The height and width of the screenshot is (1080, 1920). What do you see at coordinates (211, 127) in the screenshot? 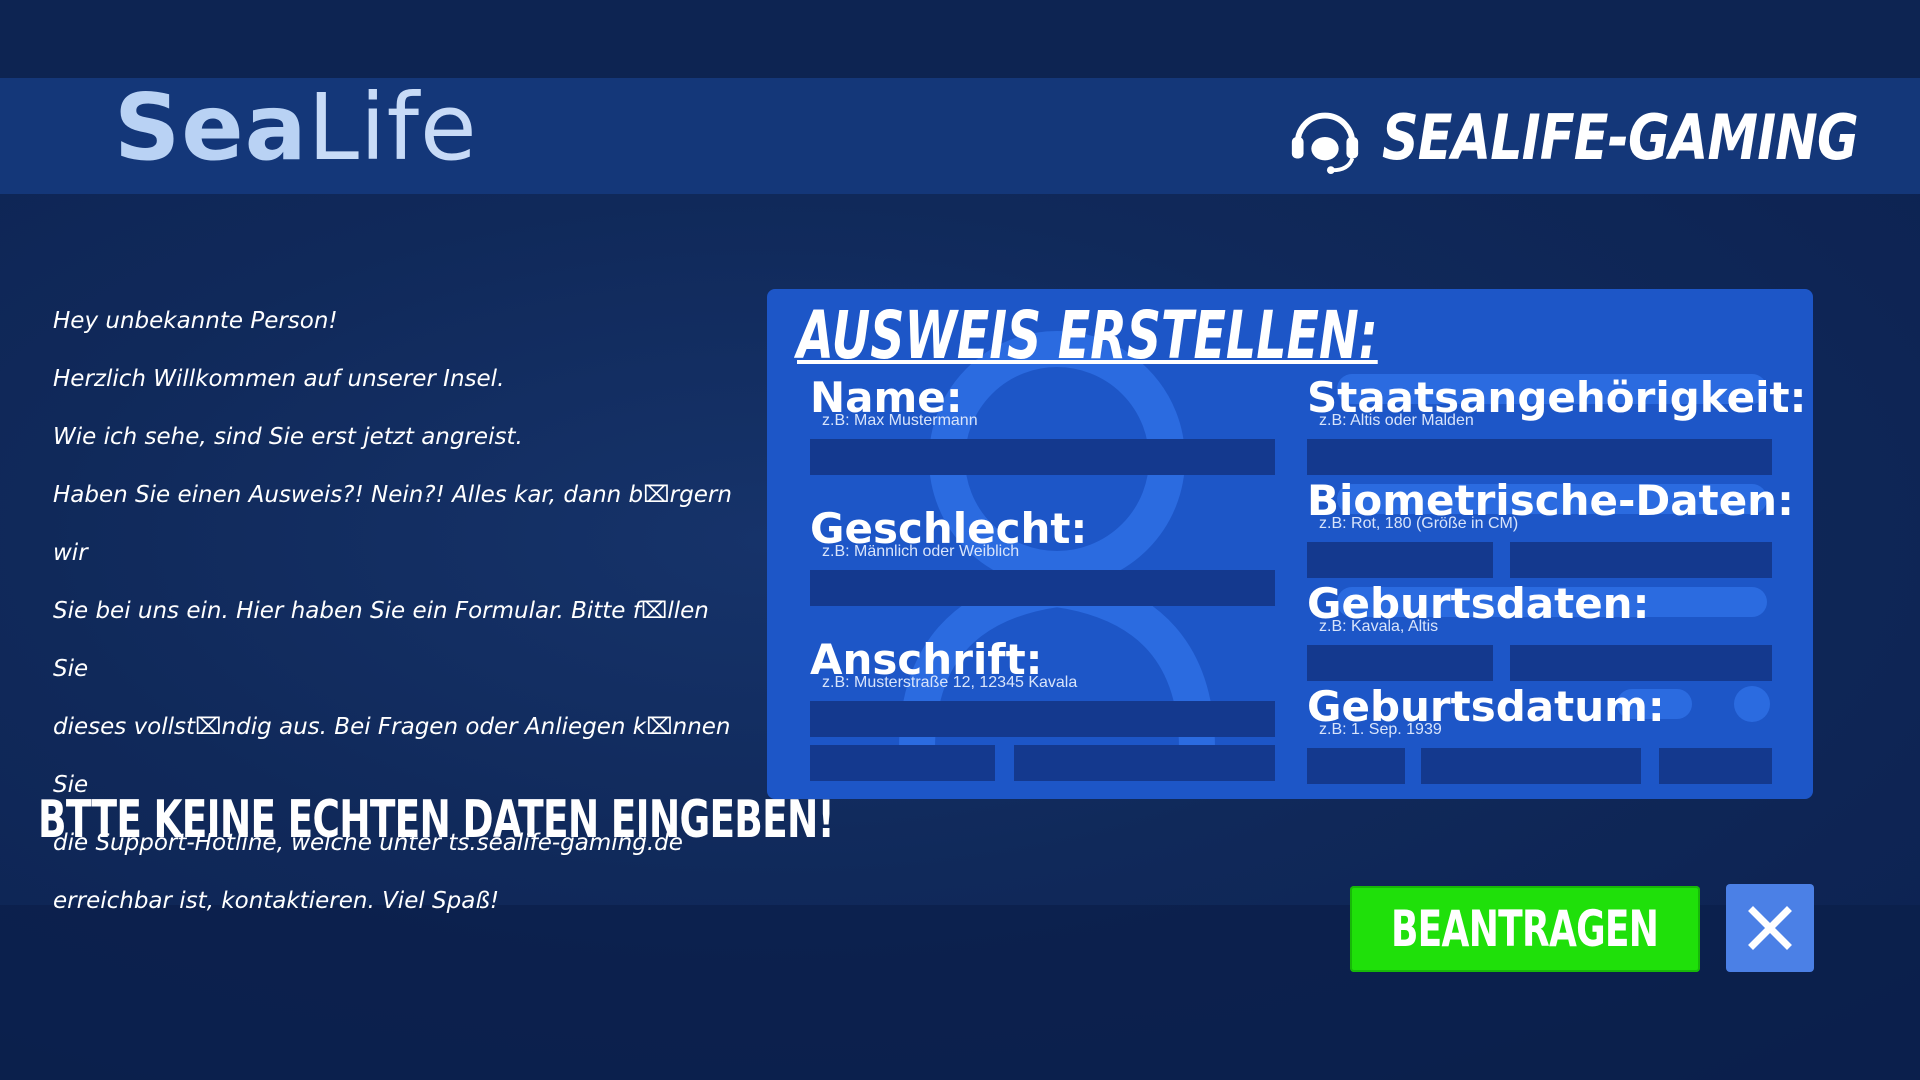
I see `logo-bold-text: Sea` at bounding box center [211, 127].